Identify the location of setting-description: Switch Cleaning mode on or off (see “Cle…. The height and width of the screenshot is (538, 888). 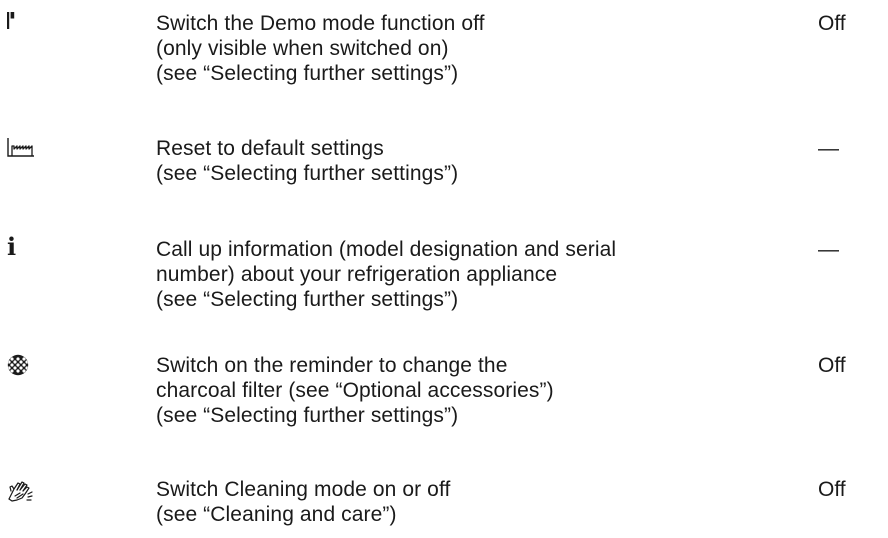
(436, 502).